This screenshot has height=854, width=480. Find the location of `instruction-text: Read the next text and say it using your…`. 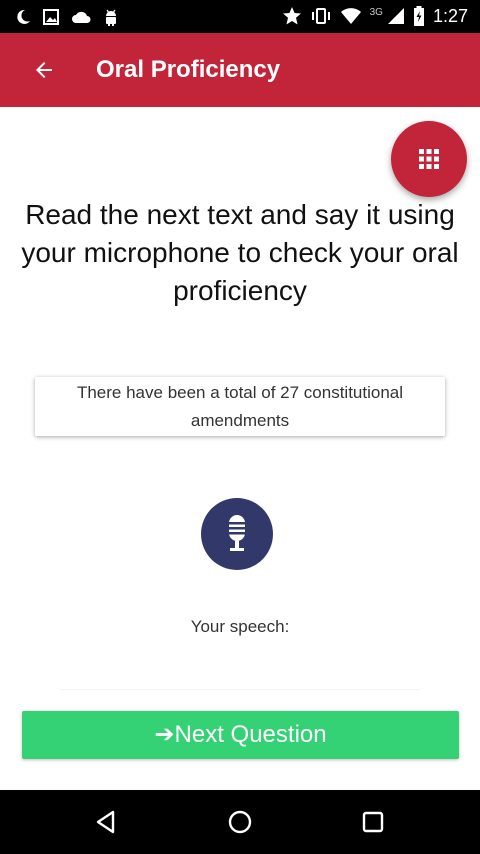

instruction-text: Read the next text and say it using your… is located at coordinates (240, 252).